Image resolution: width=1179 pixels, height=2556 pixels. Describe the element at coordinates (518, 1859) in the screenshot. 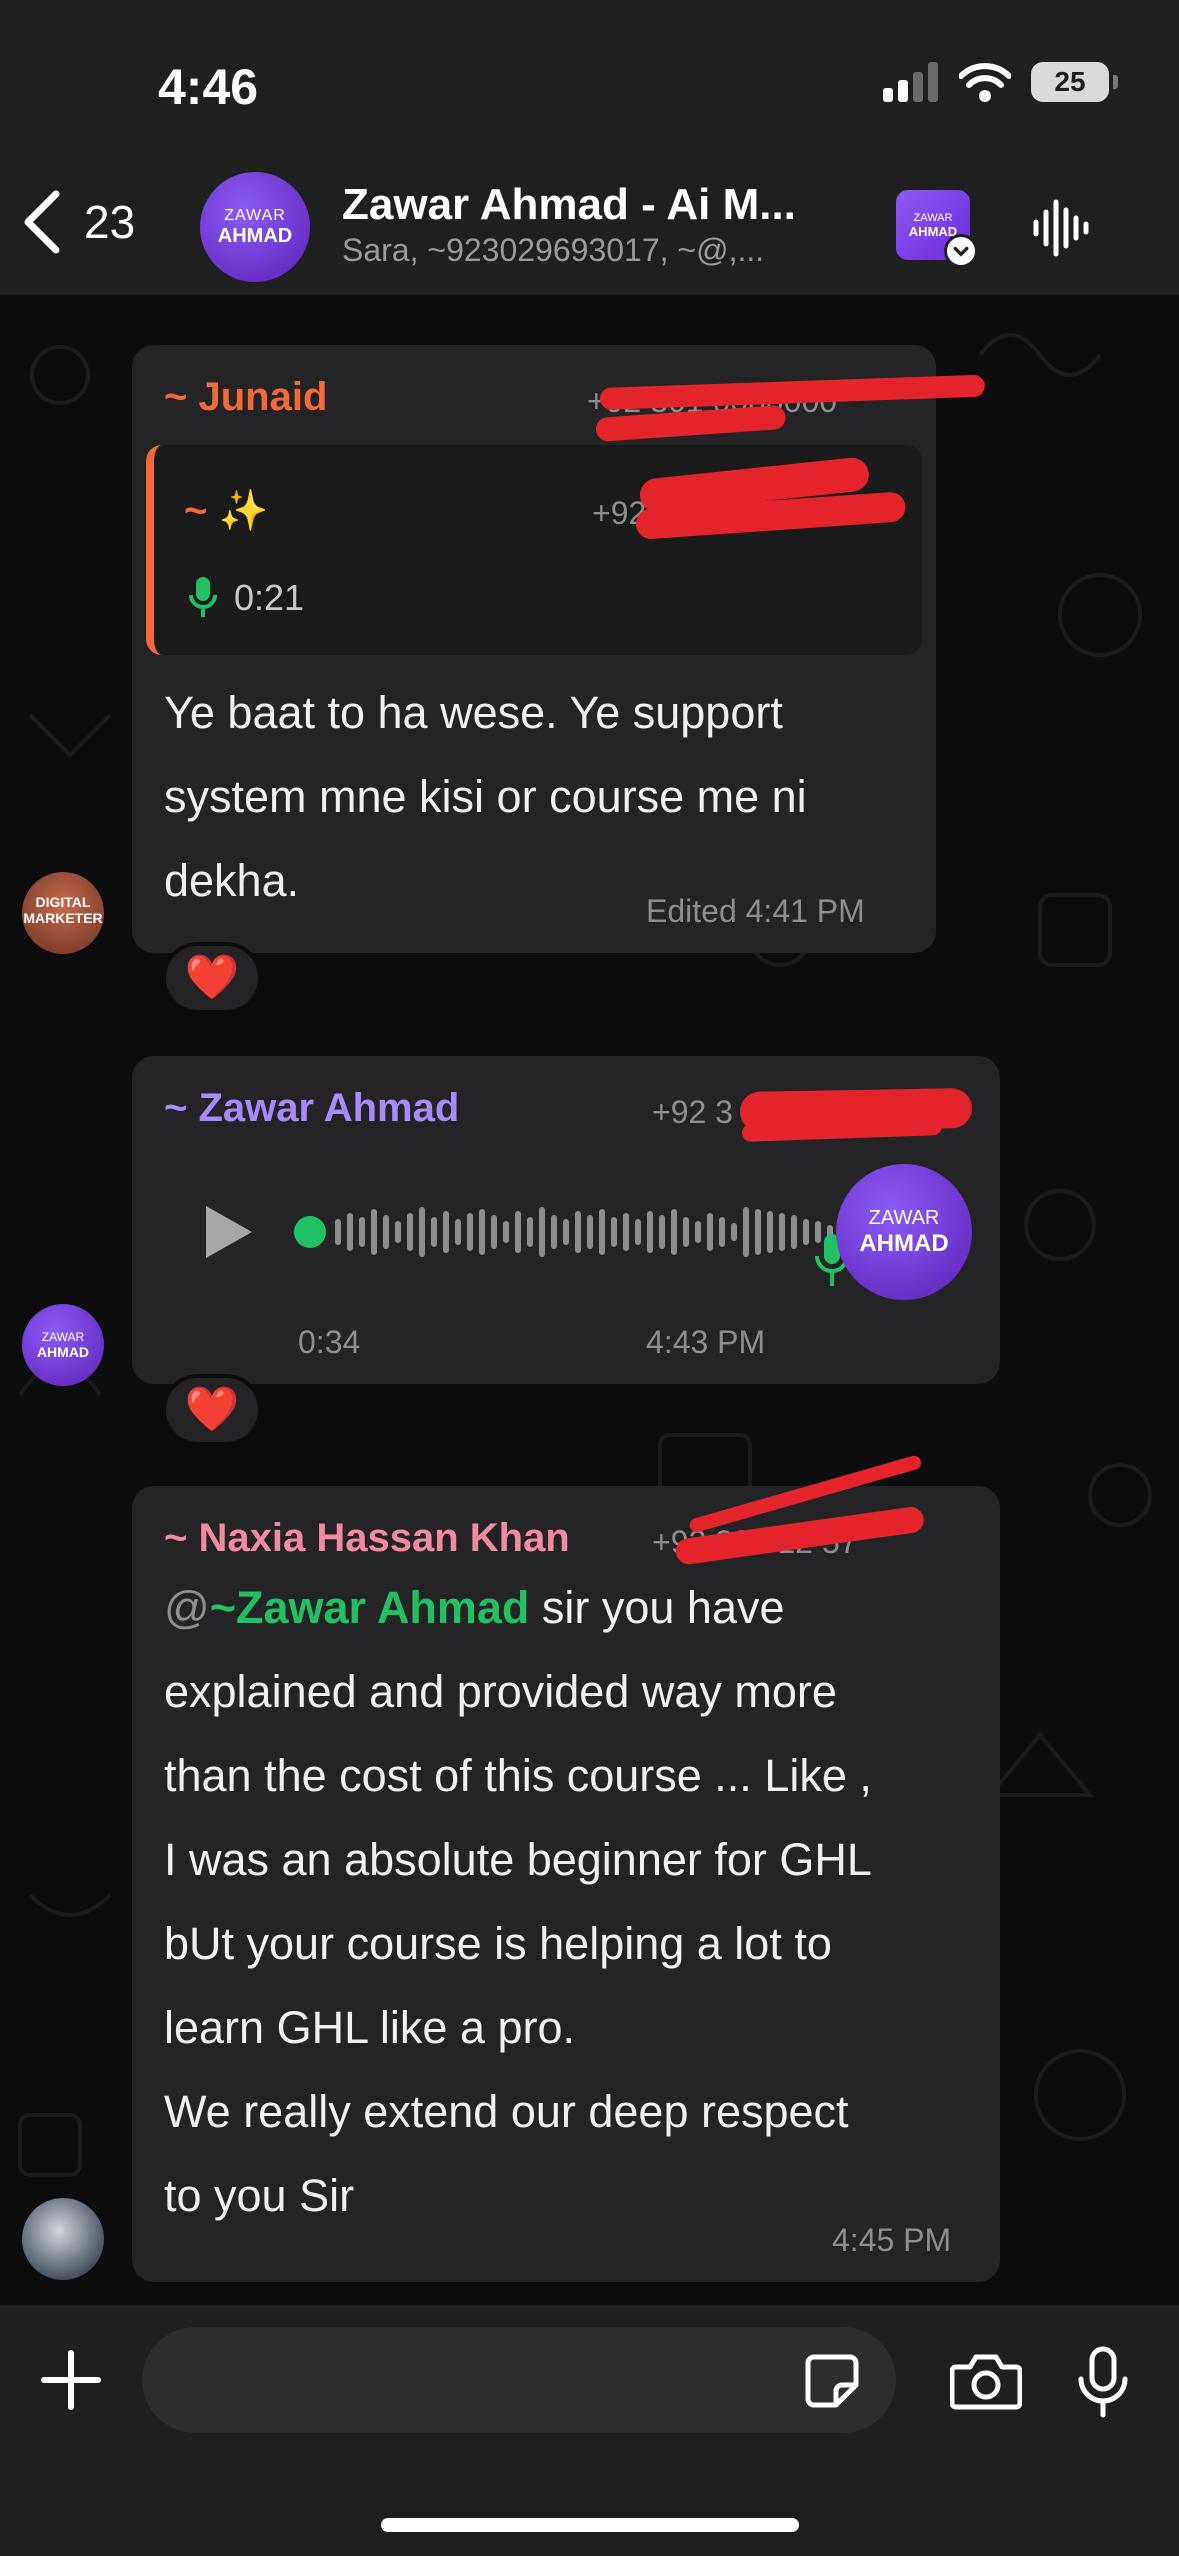

I see `message-text-line: I was an absolute beginner for GHL` at that location.